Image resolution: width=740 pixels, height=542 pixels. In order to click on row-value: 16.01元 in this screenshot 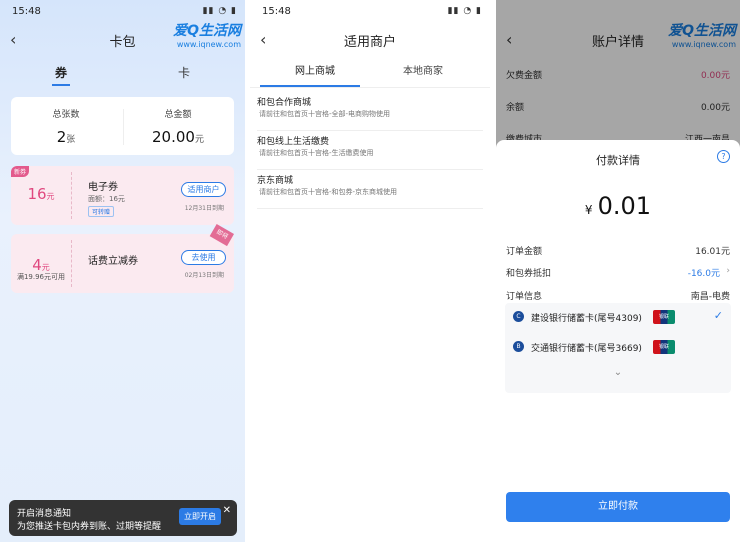, I will do `click(712, 252)`.